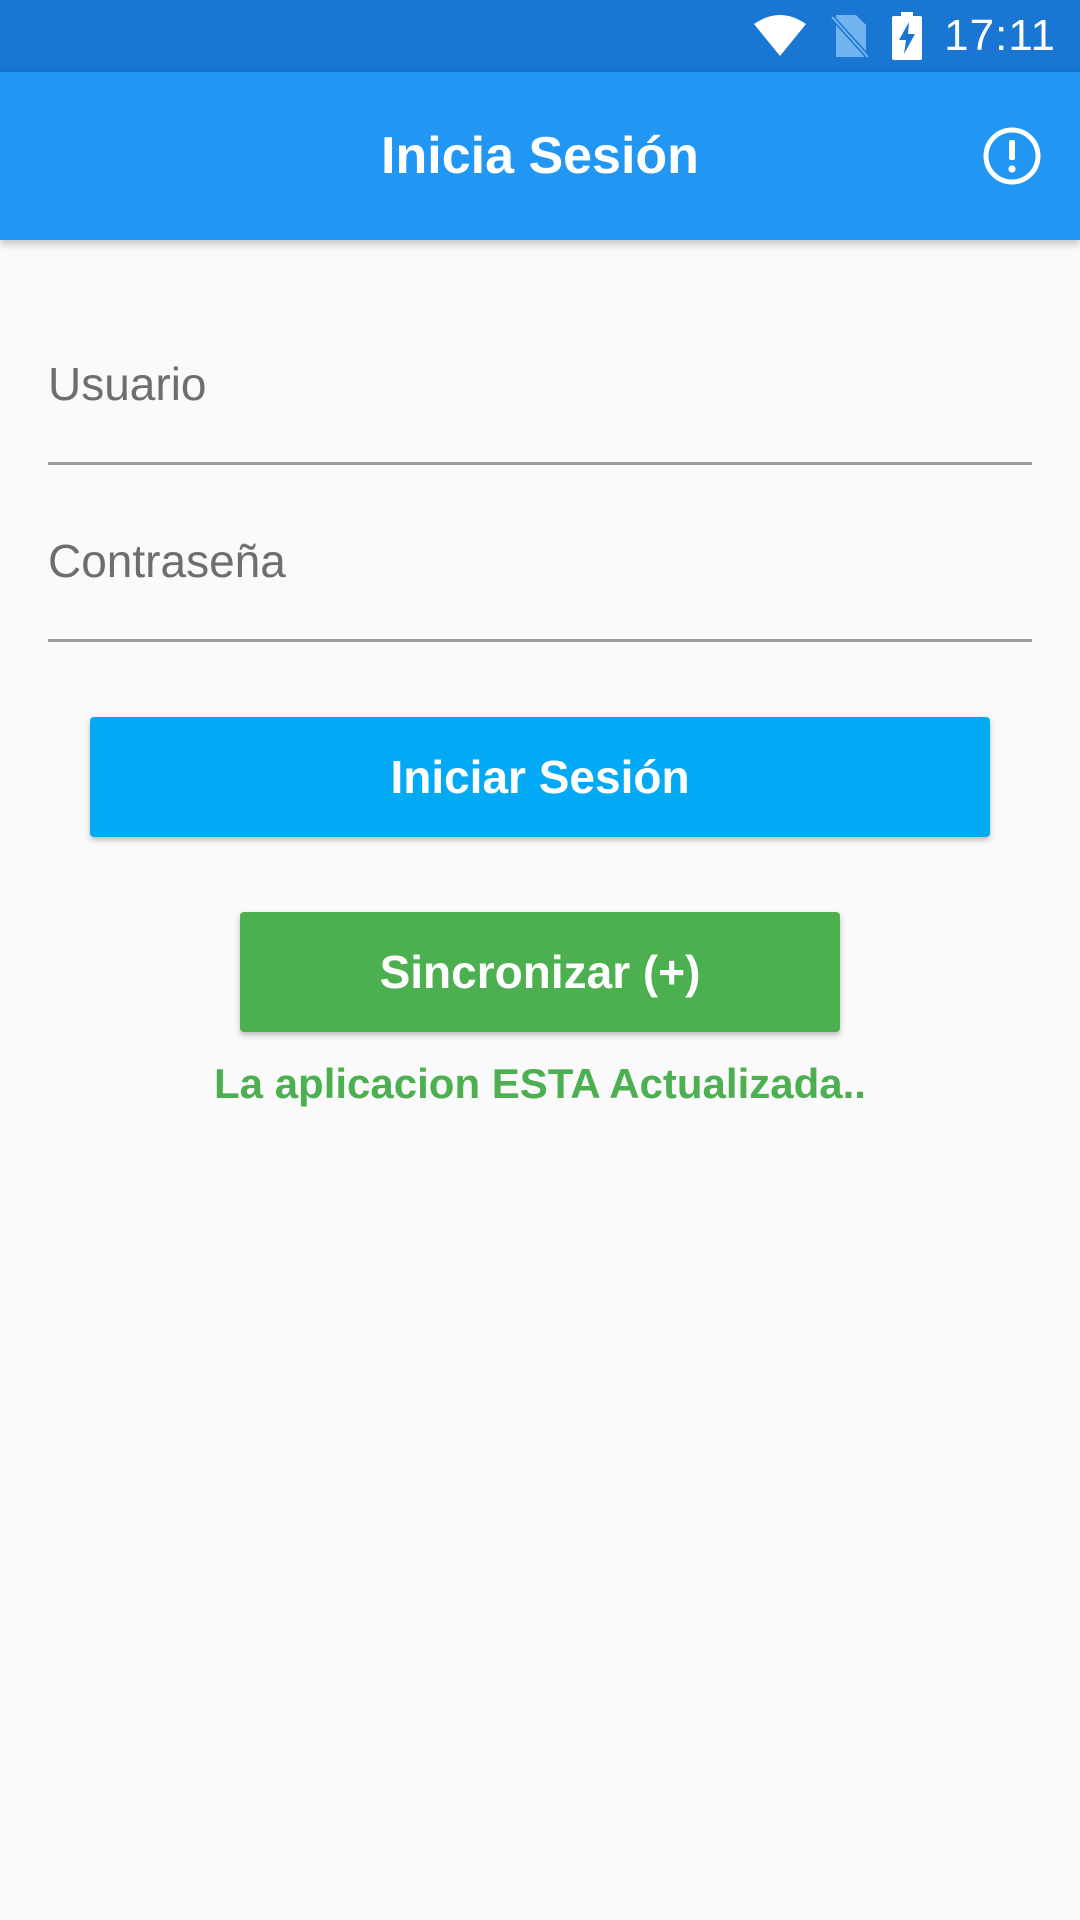  What do you see at coordinates (850, 36) in the screenshot?
I see `no-sim-icon` at bounding box center [850, 36].